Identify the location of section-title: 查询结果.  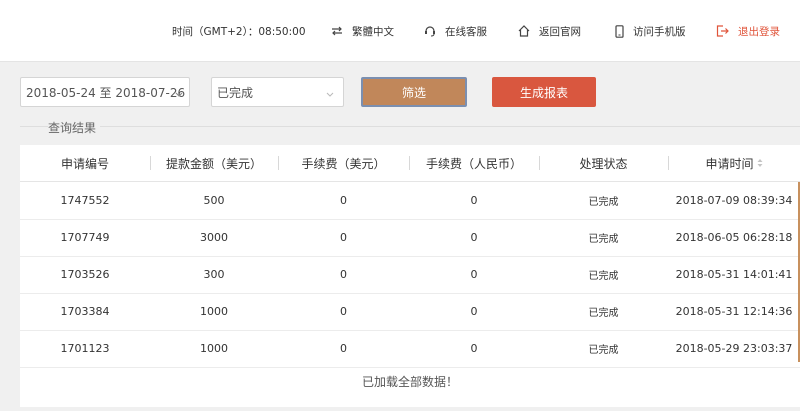
(74, 127).